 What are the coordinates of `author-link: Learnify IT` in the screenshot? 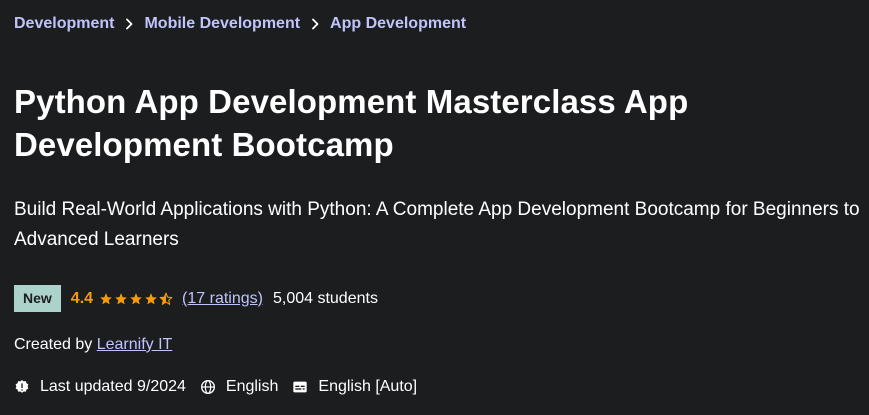 It's located at (135, 344).